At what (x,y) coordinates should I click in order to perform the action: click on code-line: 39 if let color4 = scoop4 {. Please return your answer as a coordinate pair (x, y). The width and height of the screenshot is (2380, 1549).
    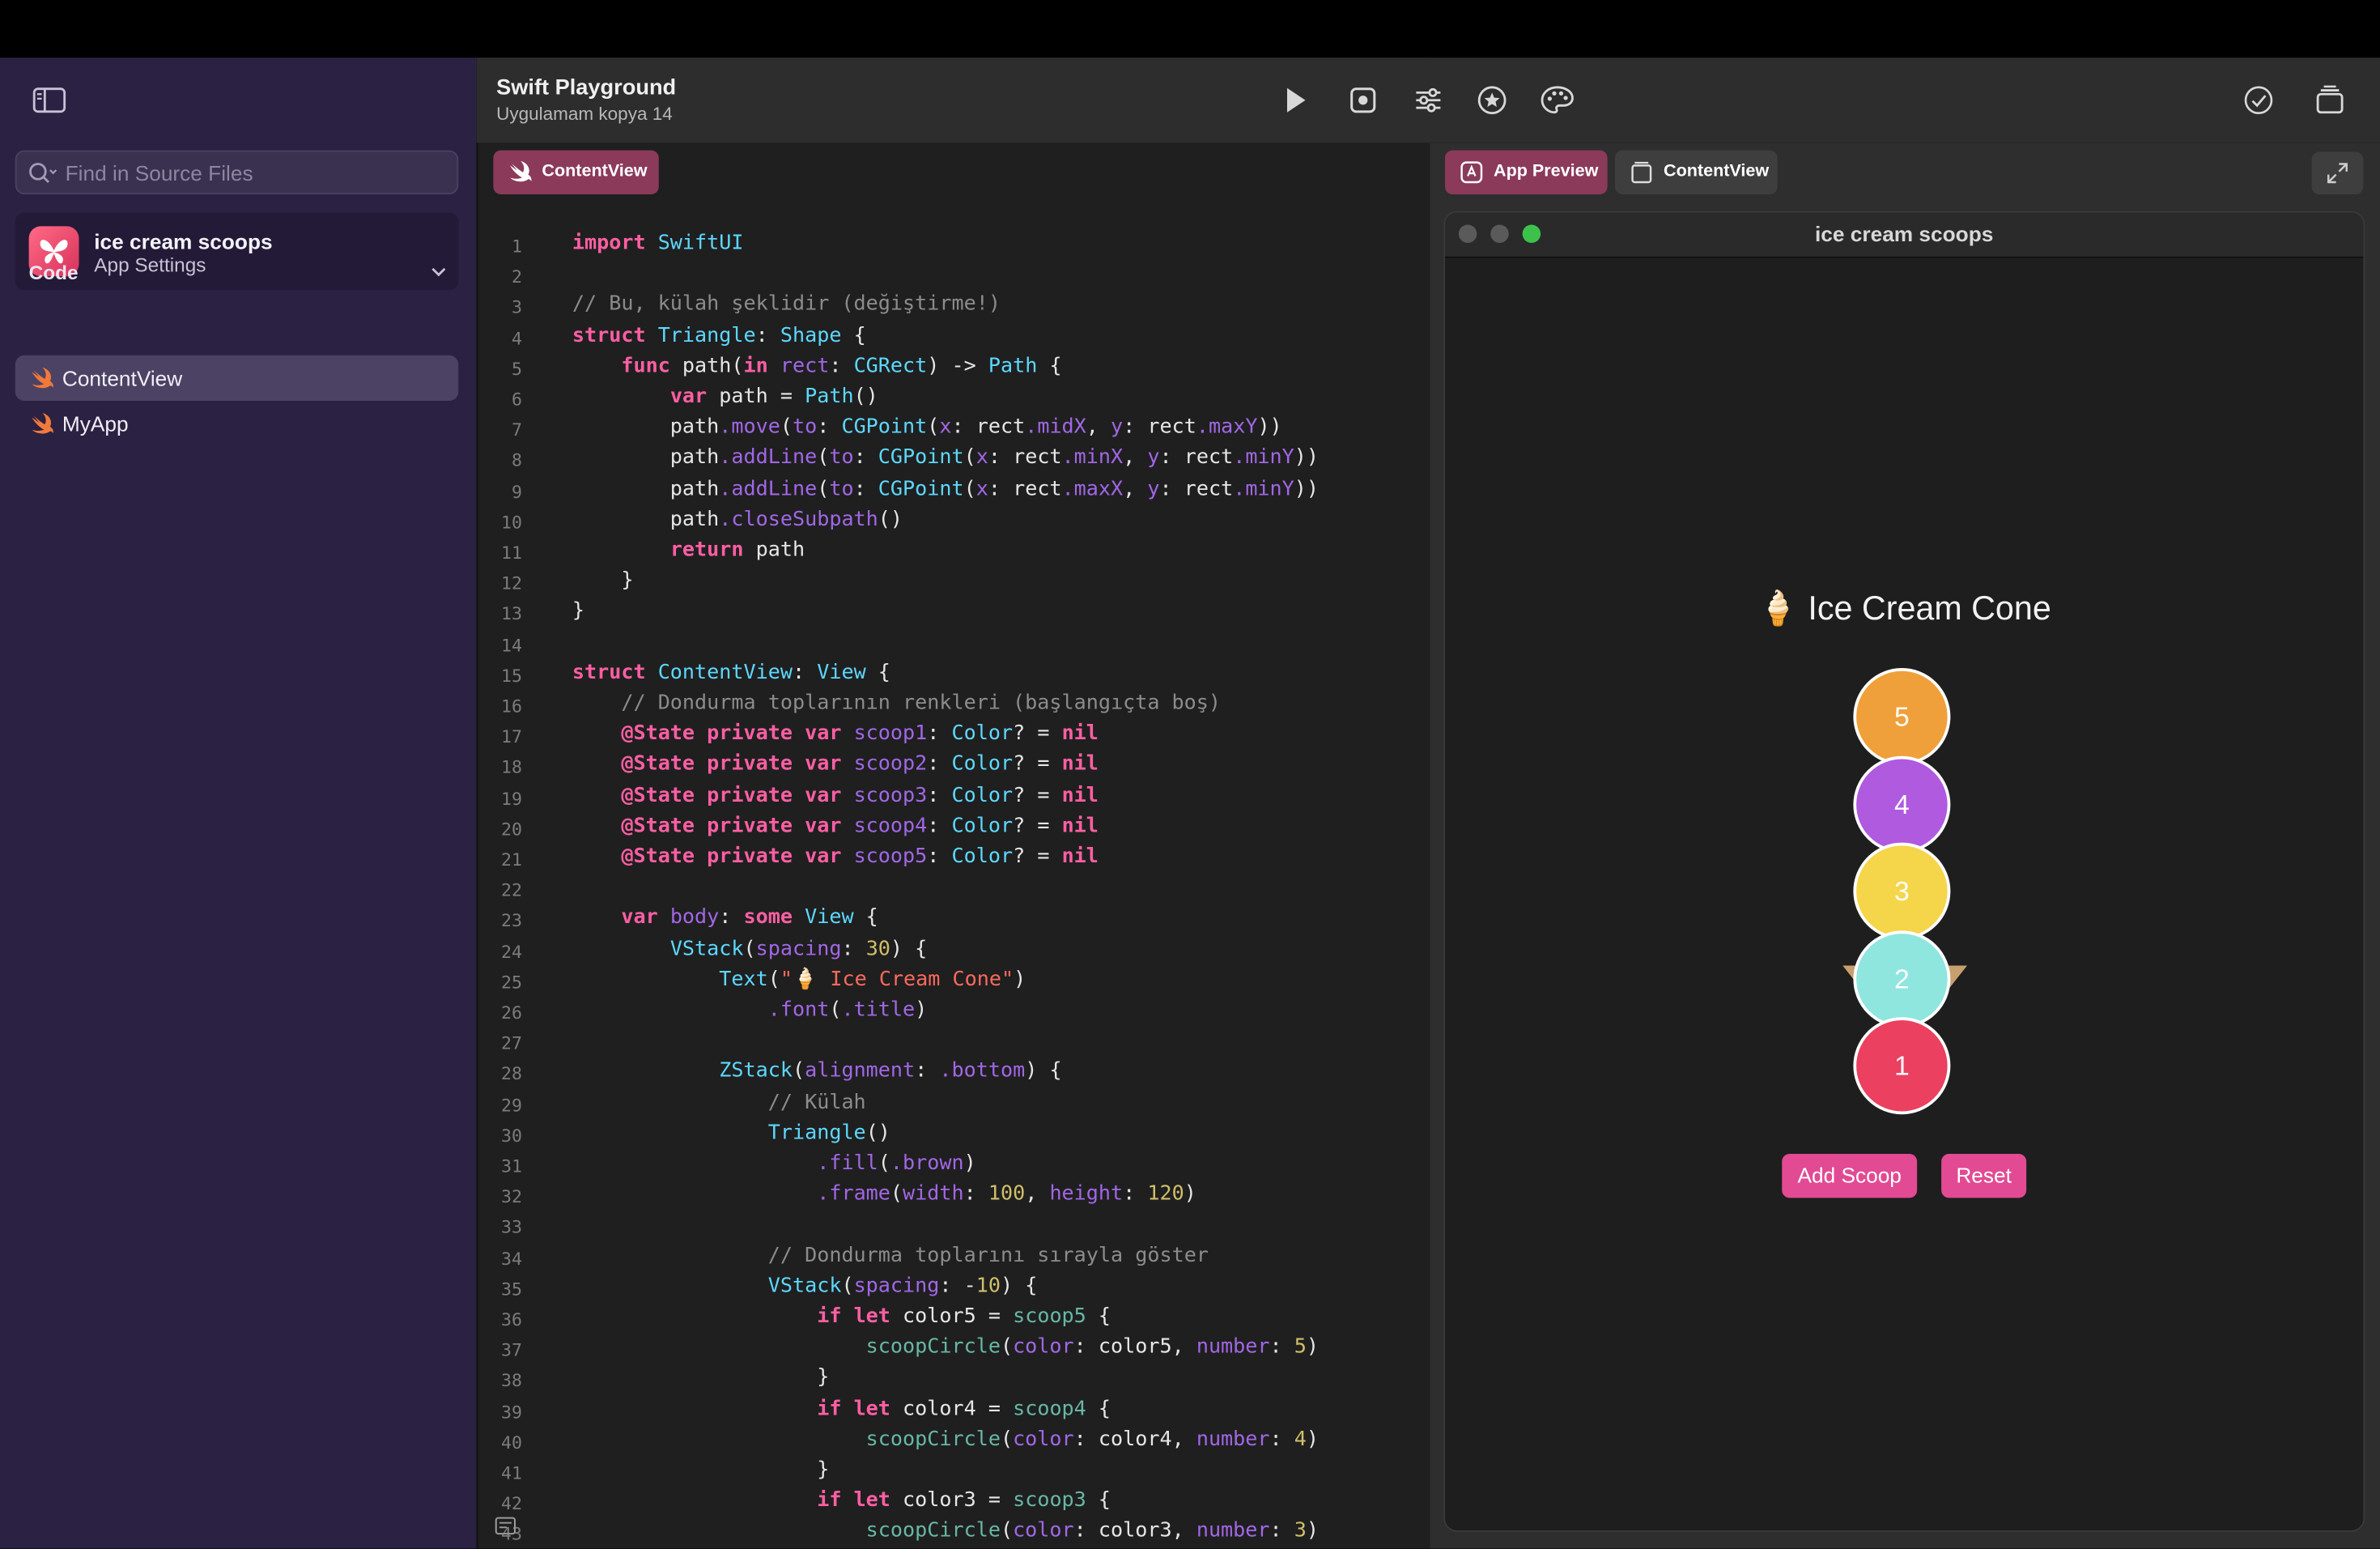
    Looking at the image, I should click on (953, 1411).